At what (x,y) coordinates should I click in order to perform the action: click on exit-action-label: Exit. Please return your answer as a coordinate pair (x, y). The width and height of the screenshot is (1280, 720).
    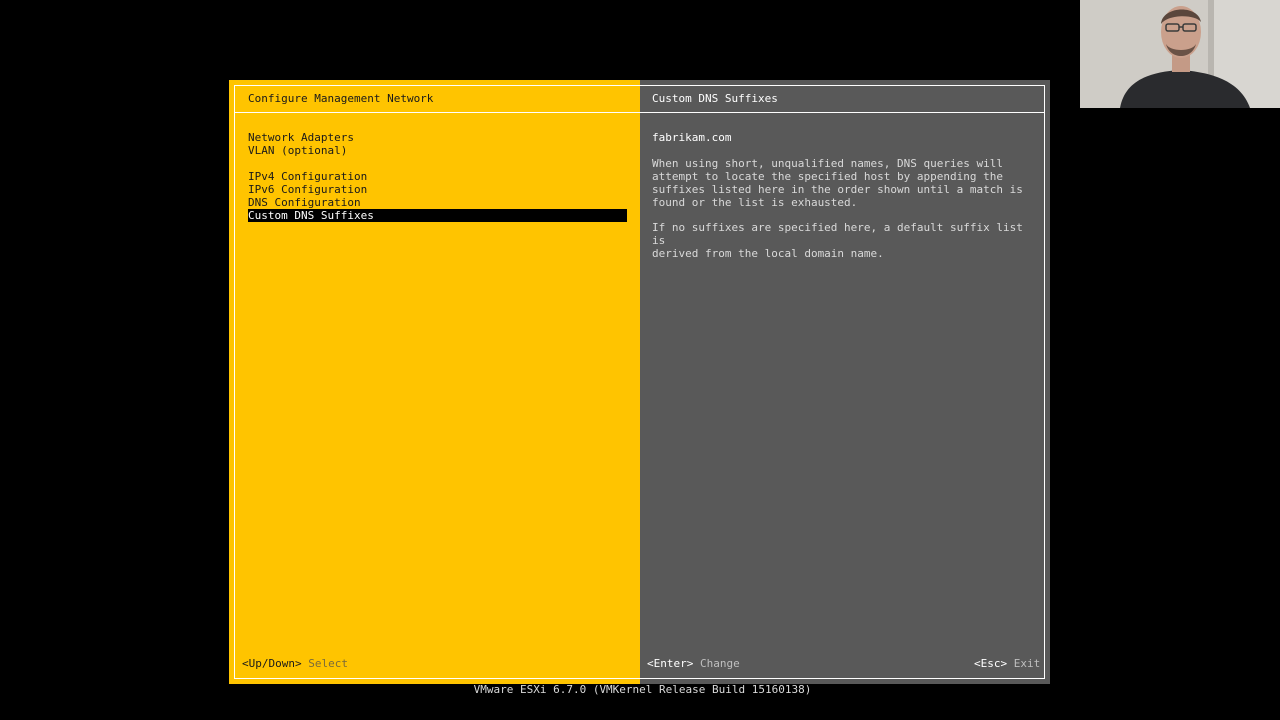
    Looking at the image, I should click on (1027, 663).